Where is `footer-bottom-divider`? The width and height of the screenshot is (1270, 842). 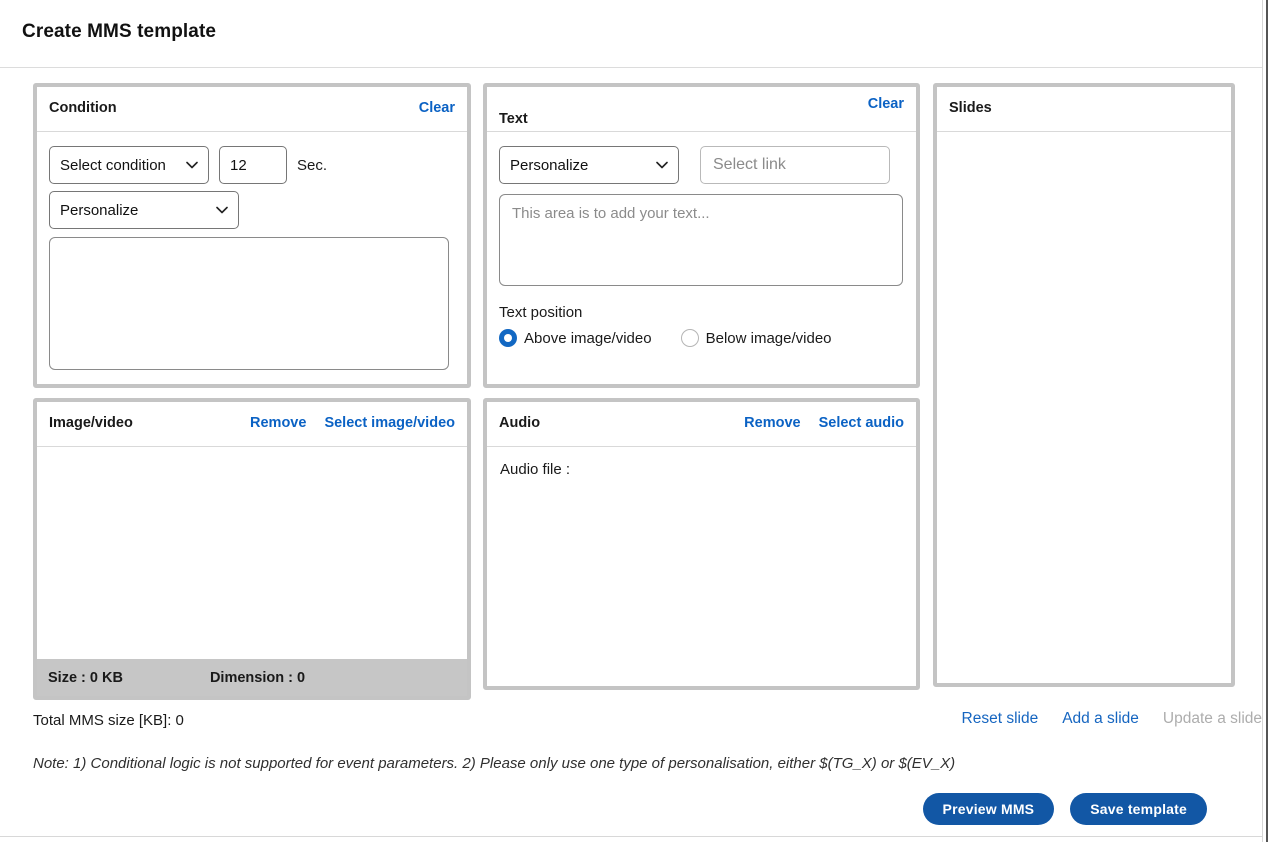
footer-bottom-divider is located at coordinates (631, 836).